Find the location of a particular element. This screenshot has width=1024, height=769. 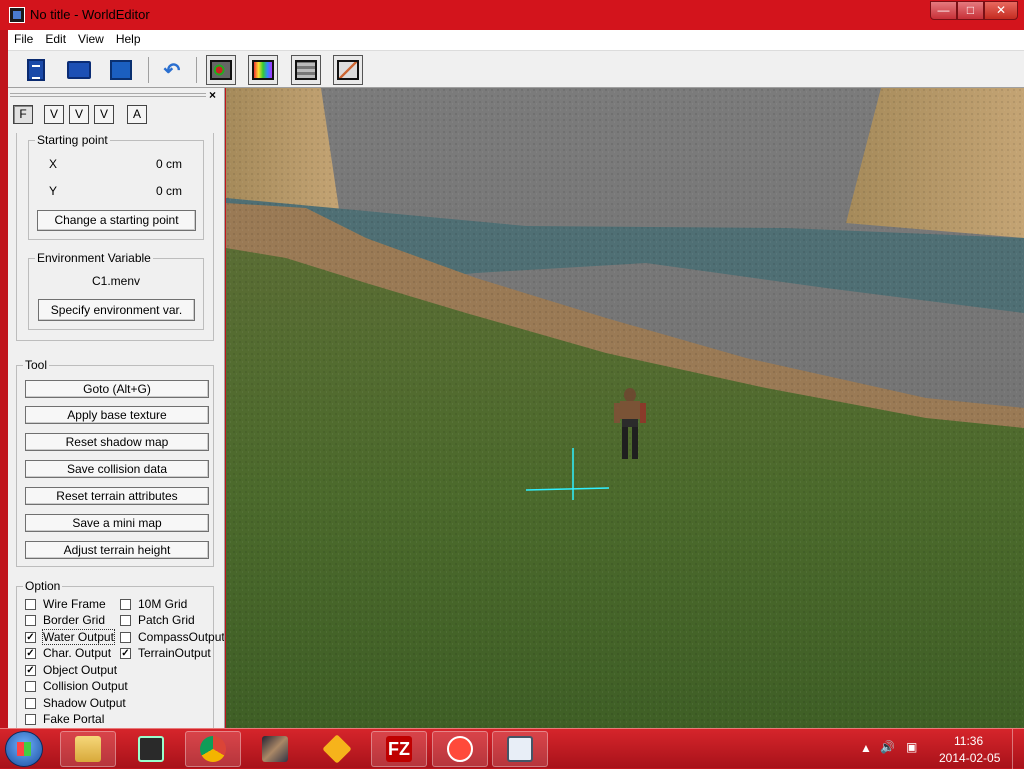

taskbar-task-manager is located at coordinates (151, 749).